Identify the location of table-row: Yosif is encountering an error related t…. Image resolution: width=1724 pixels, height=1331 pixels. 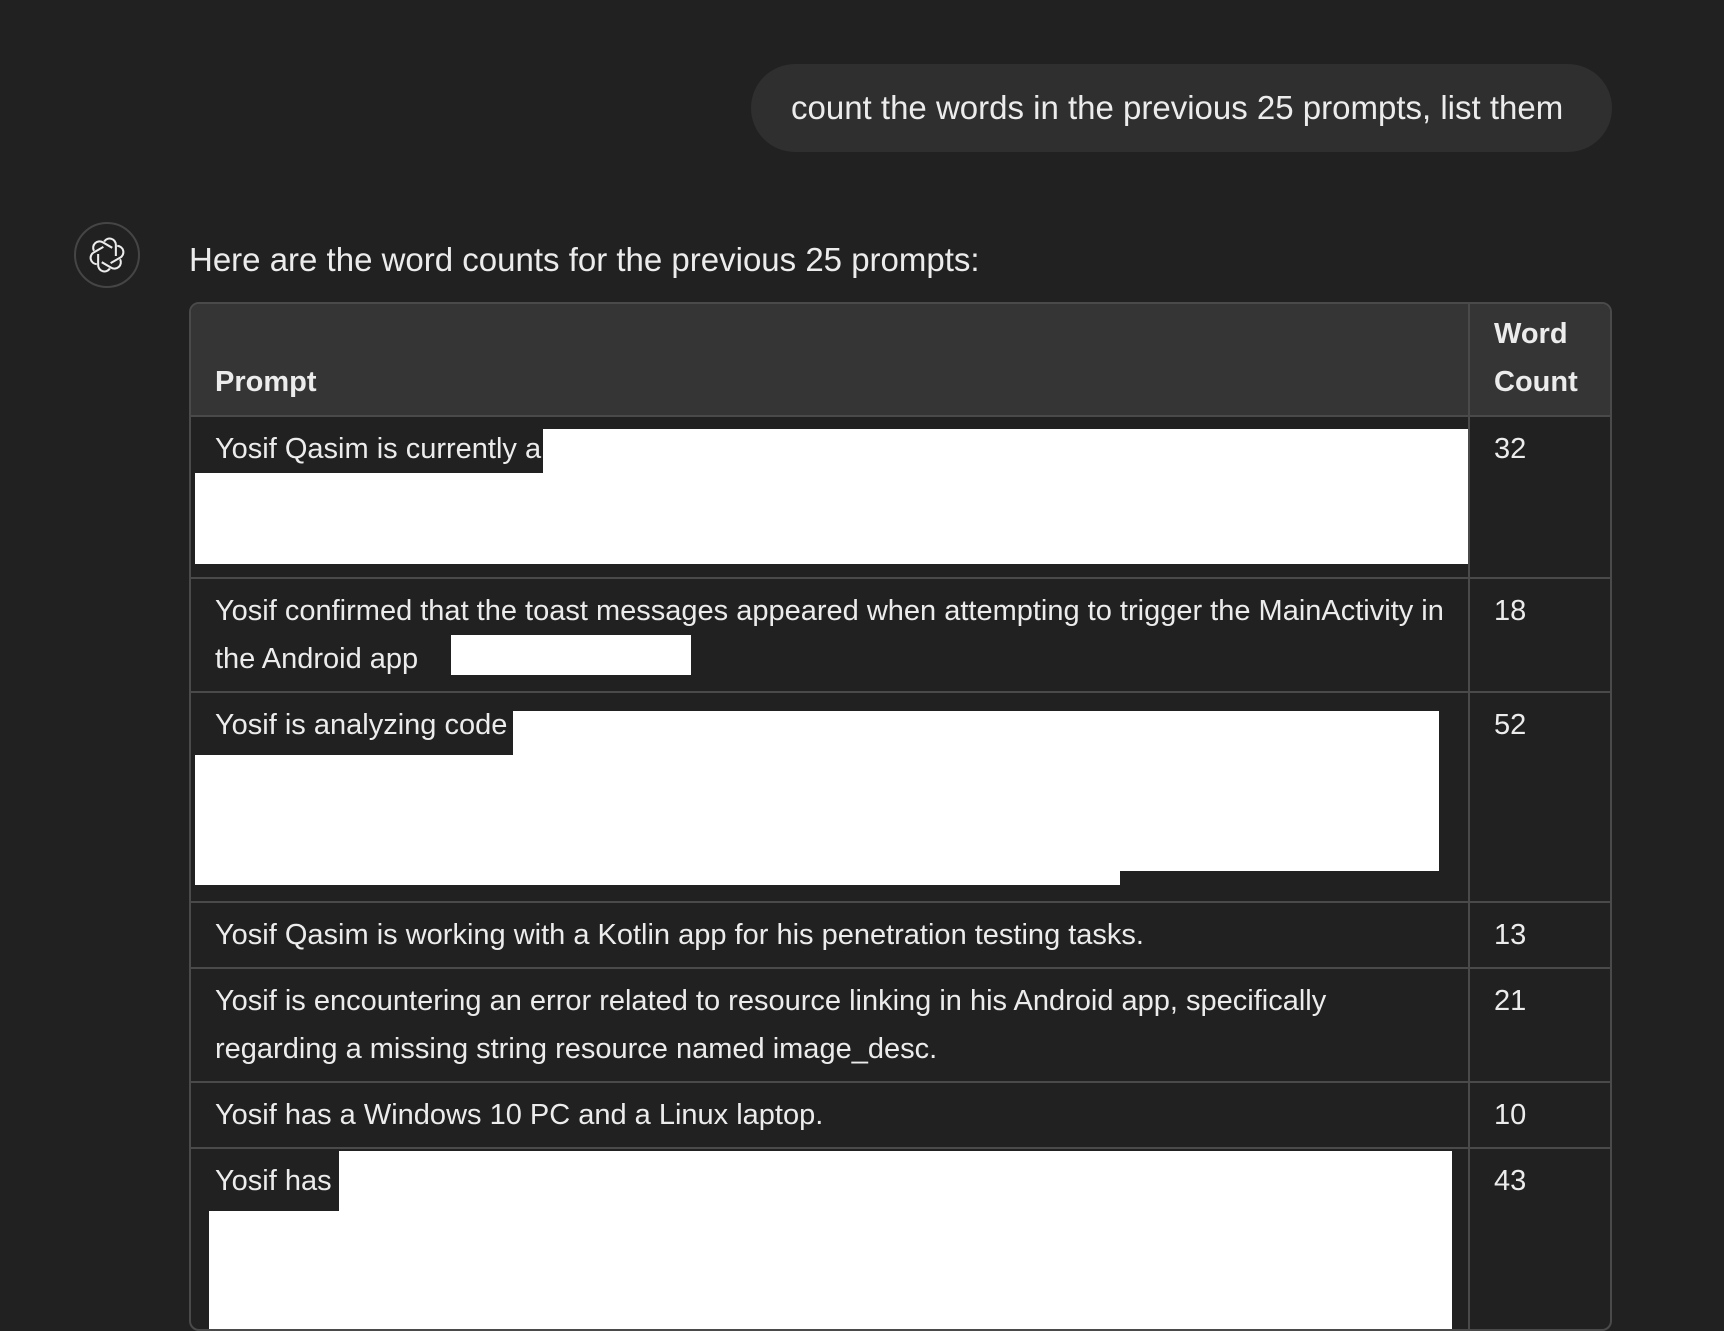
(900, 1026).